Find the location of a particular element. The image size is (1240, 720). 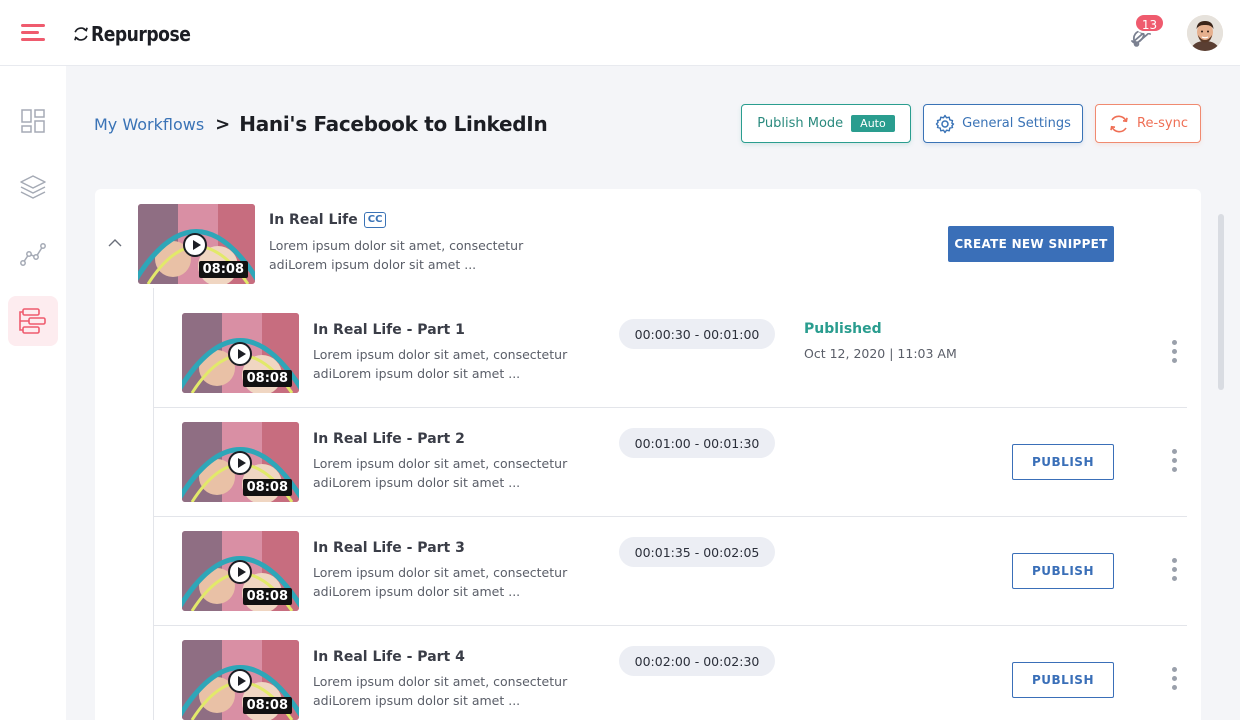

resync-button: Re-sync is located at coordinates (1148, 123).